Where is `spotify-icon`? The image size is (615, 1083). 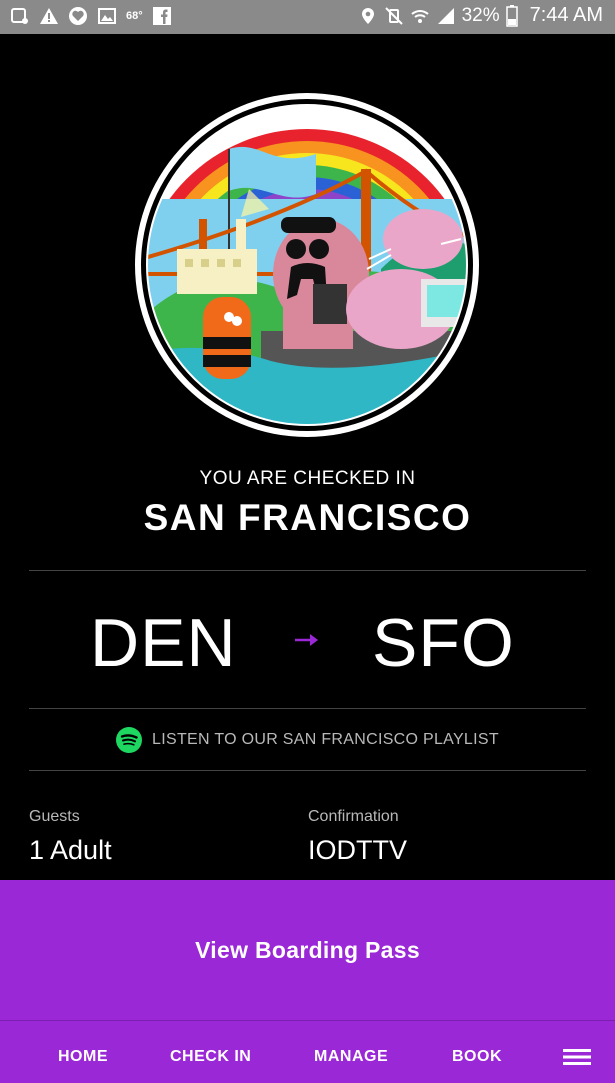
spotify-icon is located at coordinates (129, 740).